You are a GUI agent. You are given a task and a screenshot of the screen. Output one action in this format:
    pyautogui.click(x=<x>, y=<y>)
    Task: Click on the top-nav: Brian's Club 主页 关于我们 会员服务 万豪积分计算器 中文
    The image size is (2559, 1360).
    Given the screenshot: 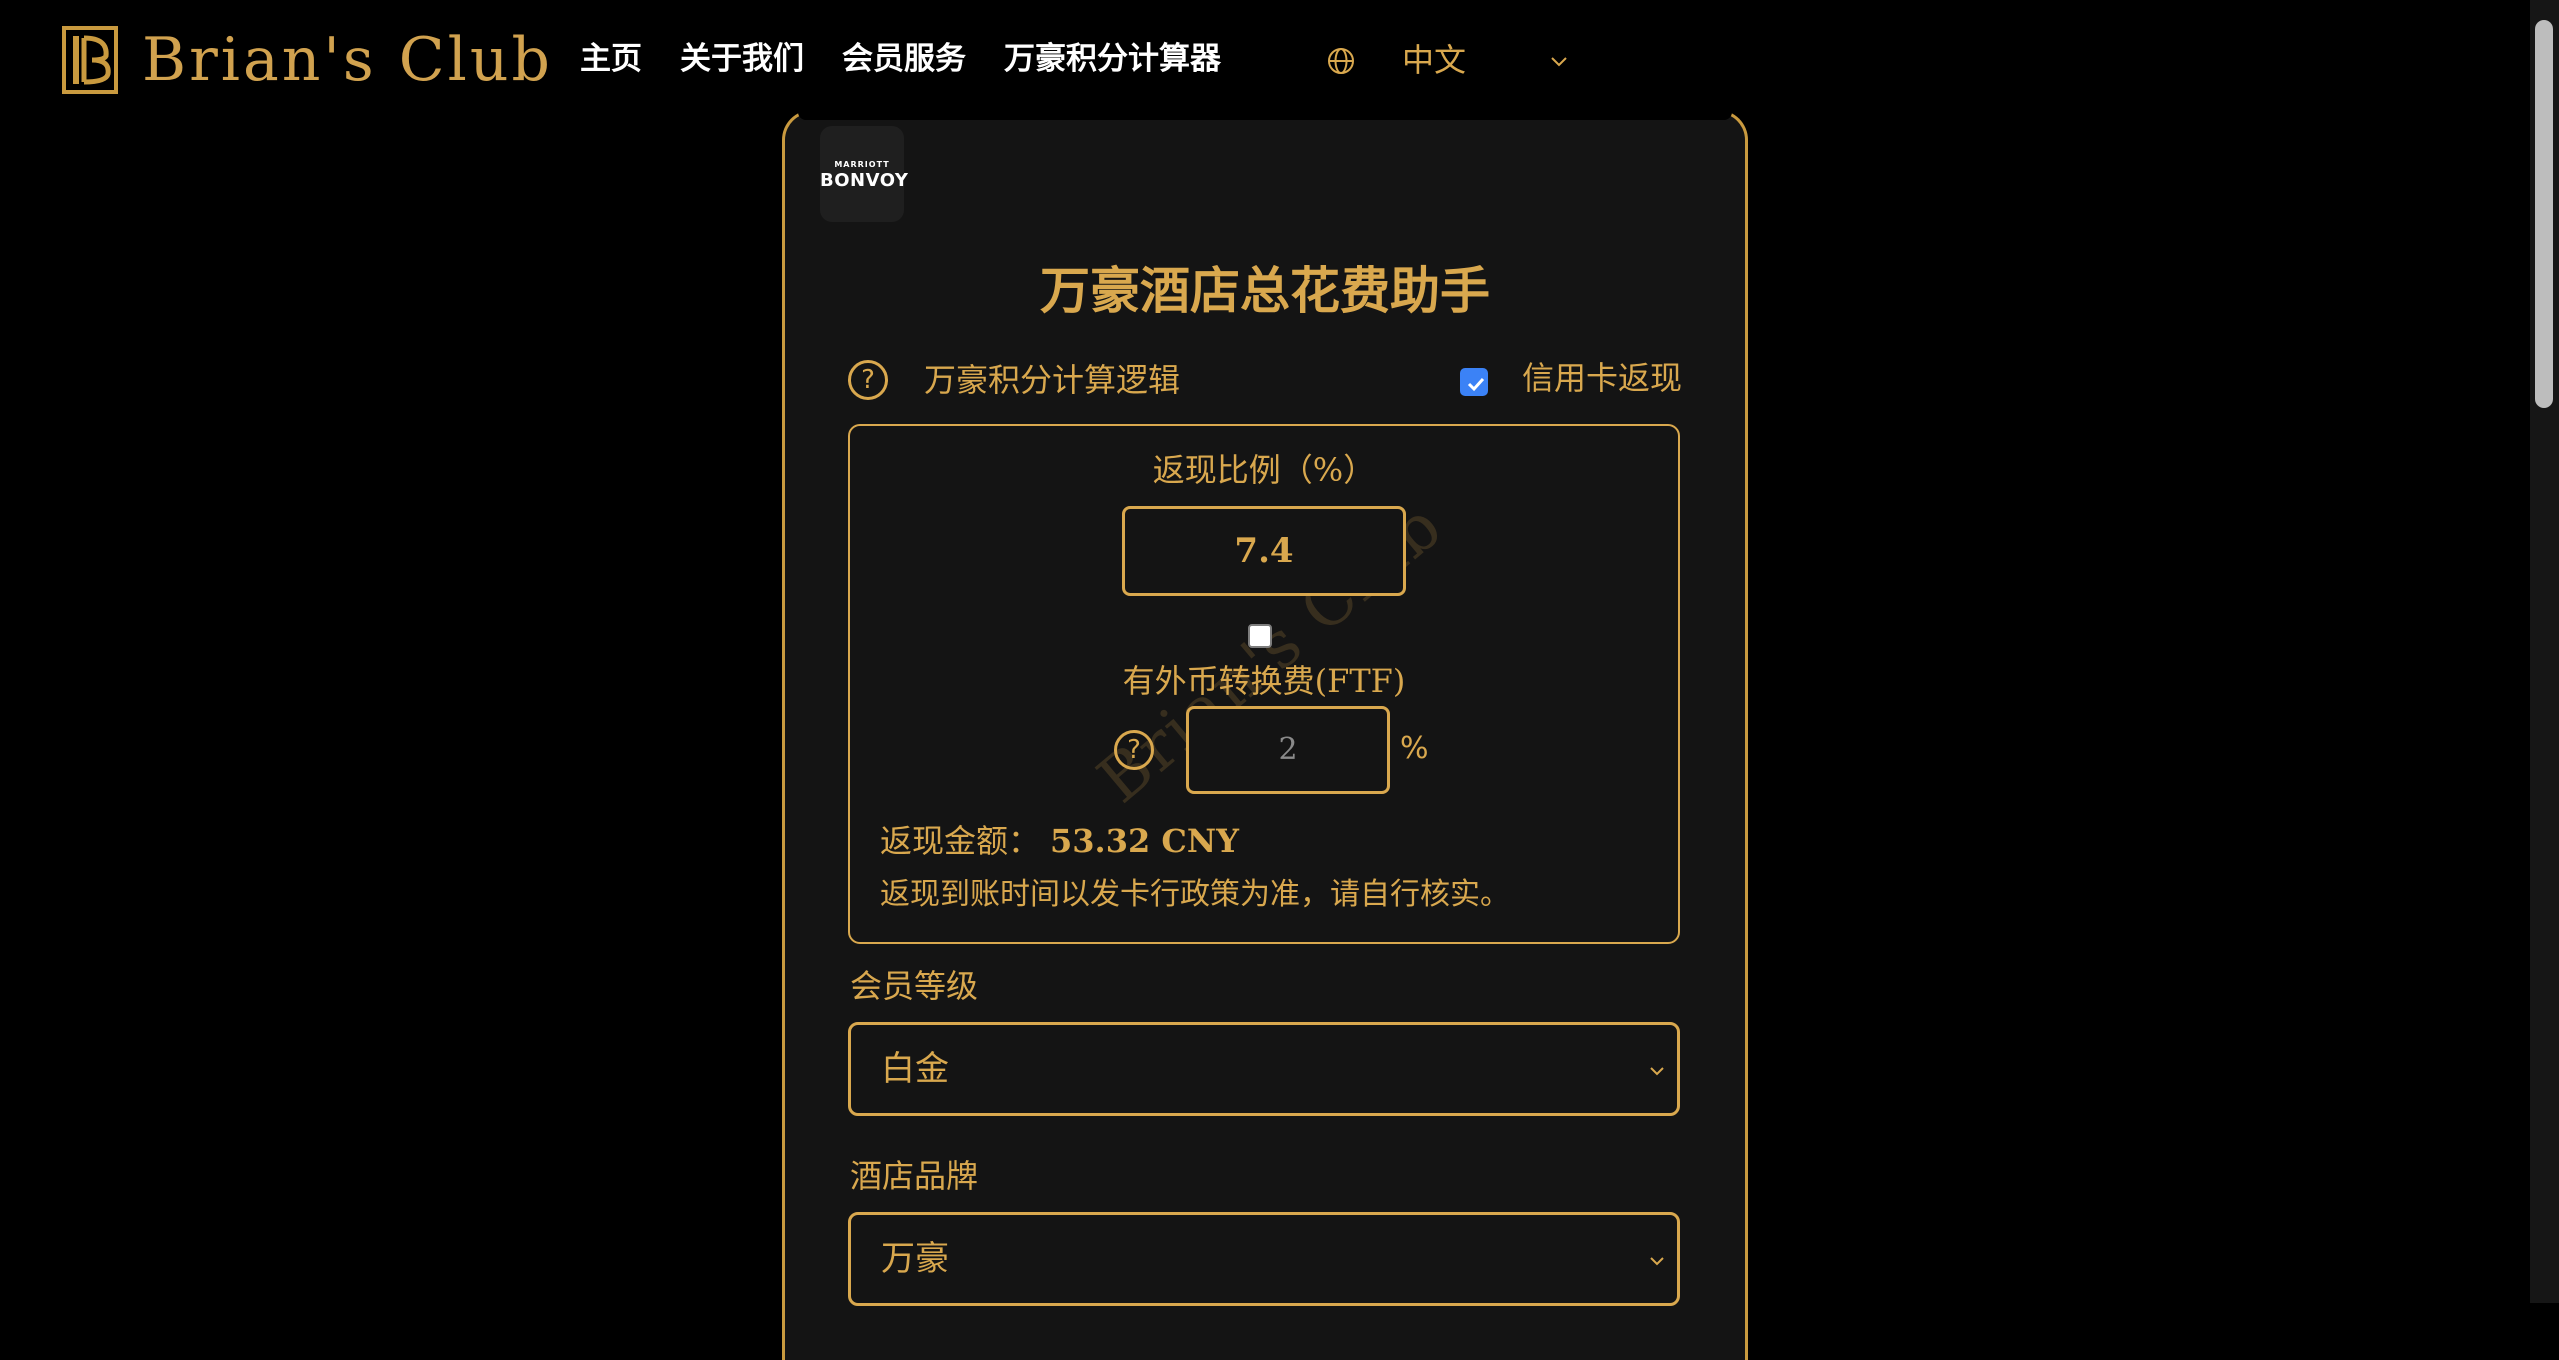 What is the action you would take?
    pyautogui.click(x=1265, y=59)
    